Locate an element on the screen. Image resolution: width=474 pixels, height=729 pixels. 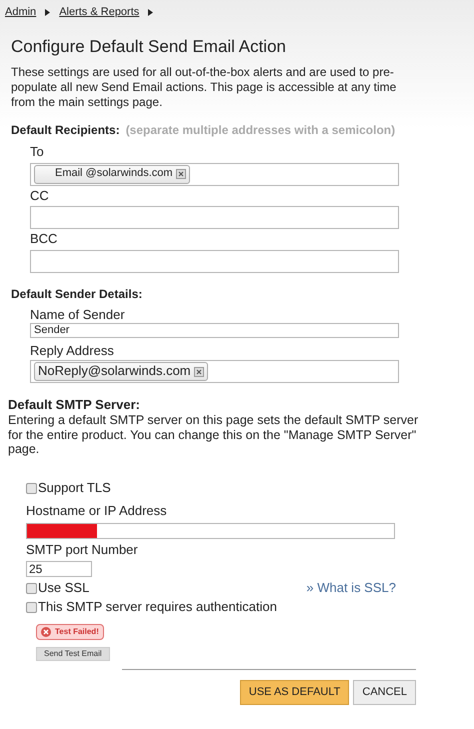
page-title: Configure Default Send Email Action is located at coordinates (149, 47).